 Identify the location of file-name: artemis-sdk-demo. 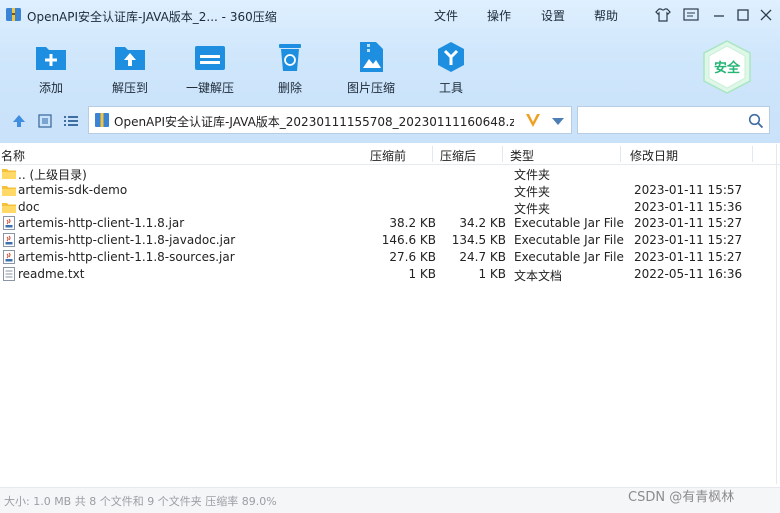
(73, 189).